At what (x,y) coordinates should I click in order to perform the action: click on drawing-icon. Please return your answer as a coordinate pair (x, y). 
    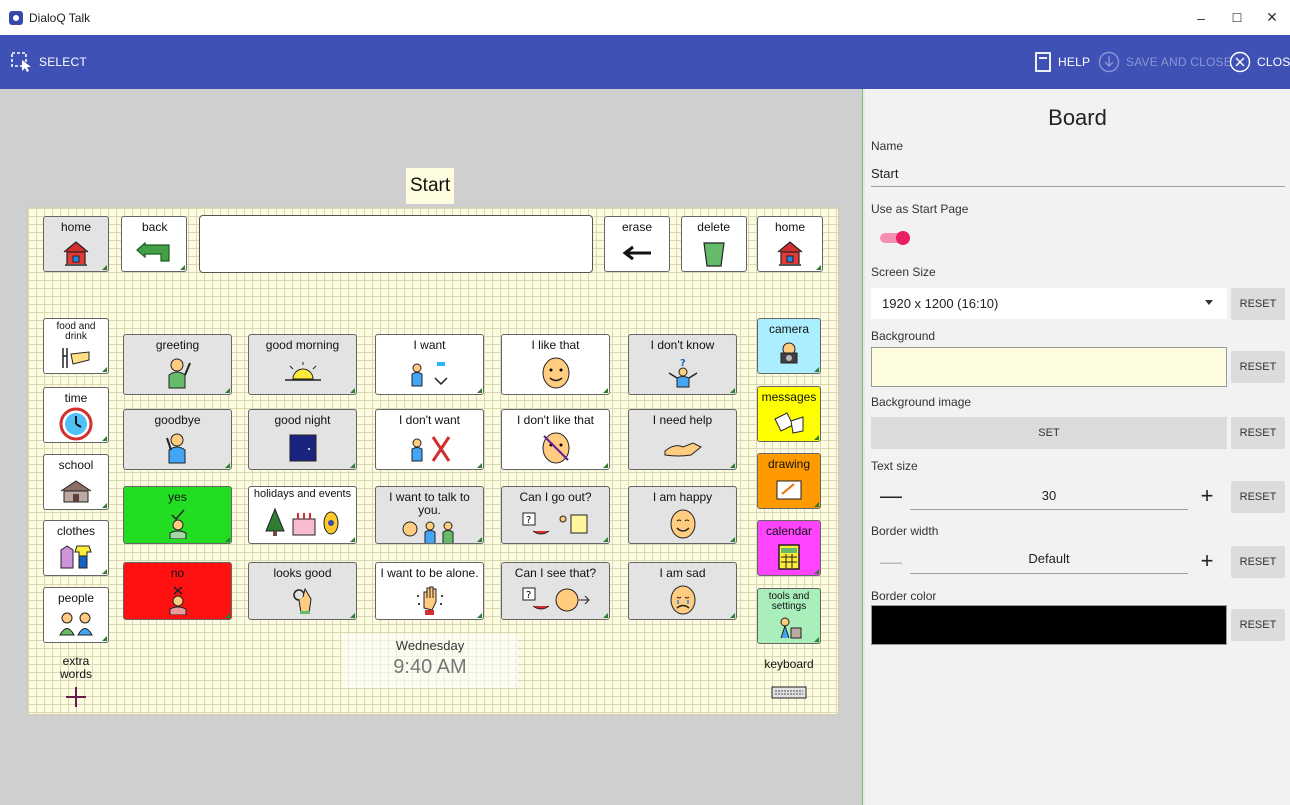
    Looking at the image, I should click on (789, 489).